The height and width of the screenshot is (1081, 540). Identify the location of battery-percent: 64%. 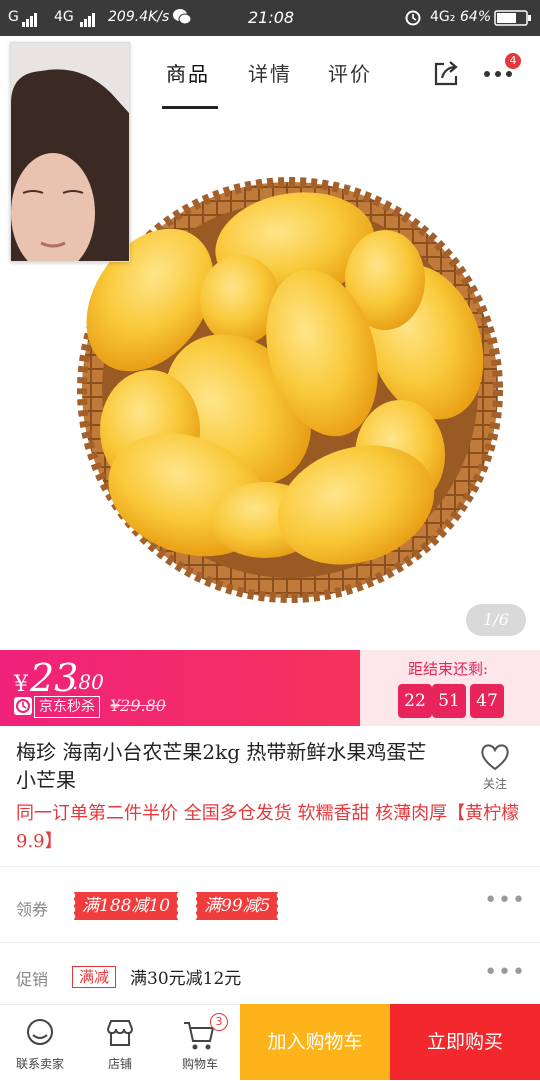
(476, 17).